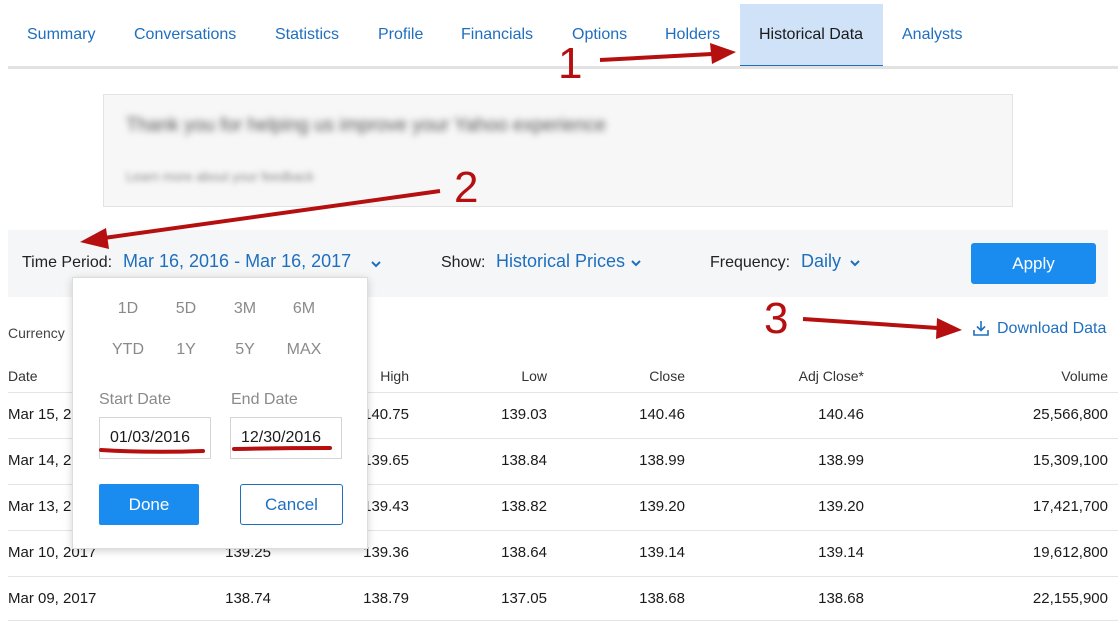 The height and width of the screenshot is (624, 1118). I want to click on start-date-input: 01/03/2016, so click(155, 438).